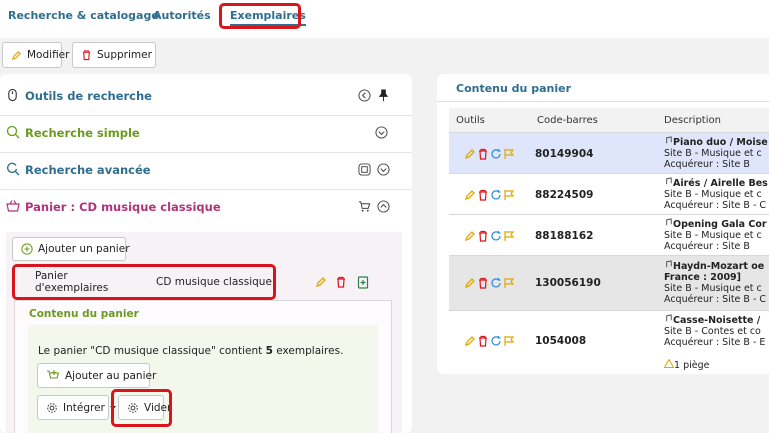  What do you see at coordinates (35, 55) in the screenshot?
I see `modify-button: Modifier` at bounding box center [35, 55].